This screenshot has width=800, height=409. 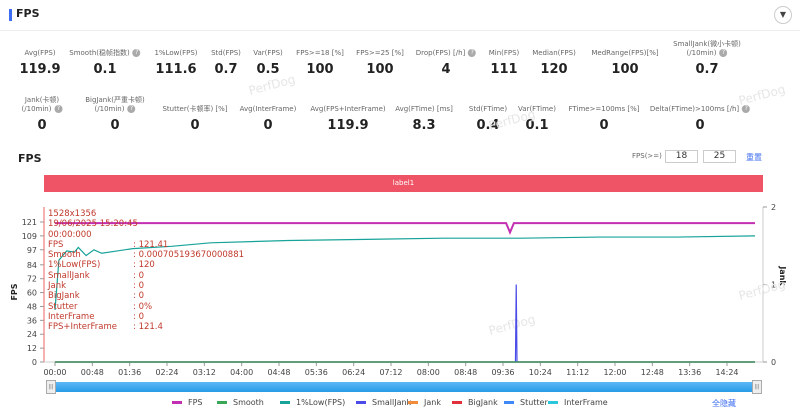 I want to click on tooltip-key: Smooth, so click(x=64, y=255).